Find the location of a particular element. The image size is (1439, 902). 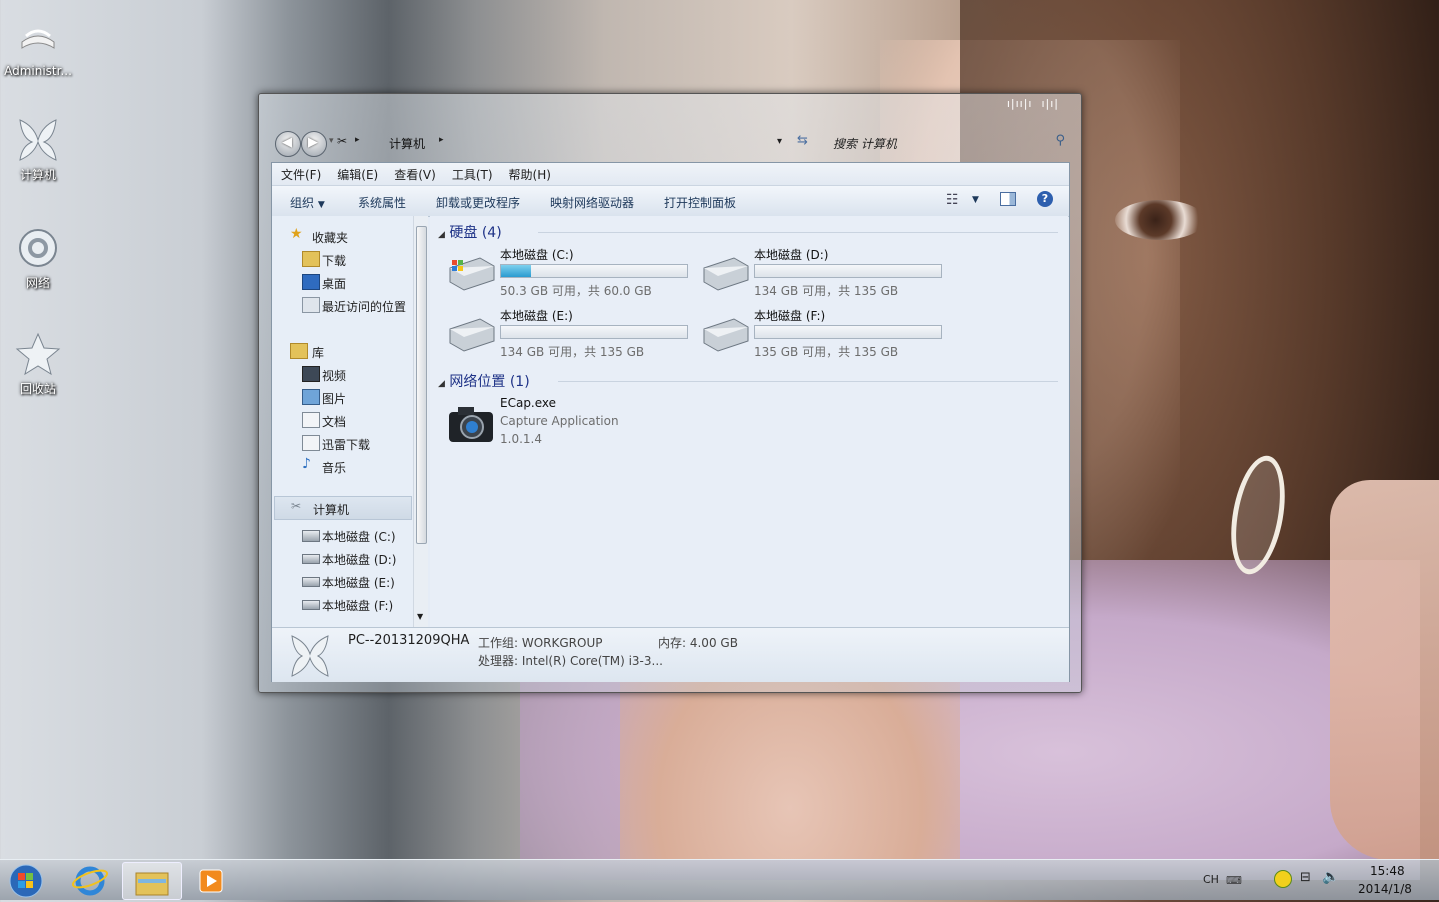

address-dropdown-icon: ▾ is located at coordinates (779, 141).